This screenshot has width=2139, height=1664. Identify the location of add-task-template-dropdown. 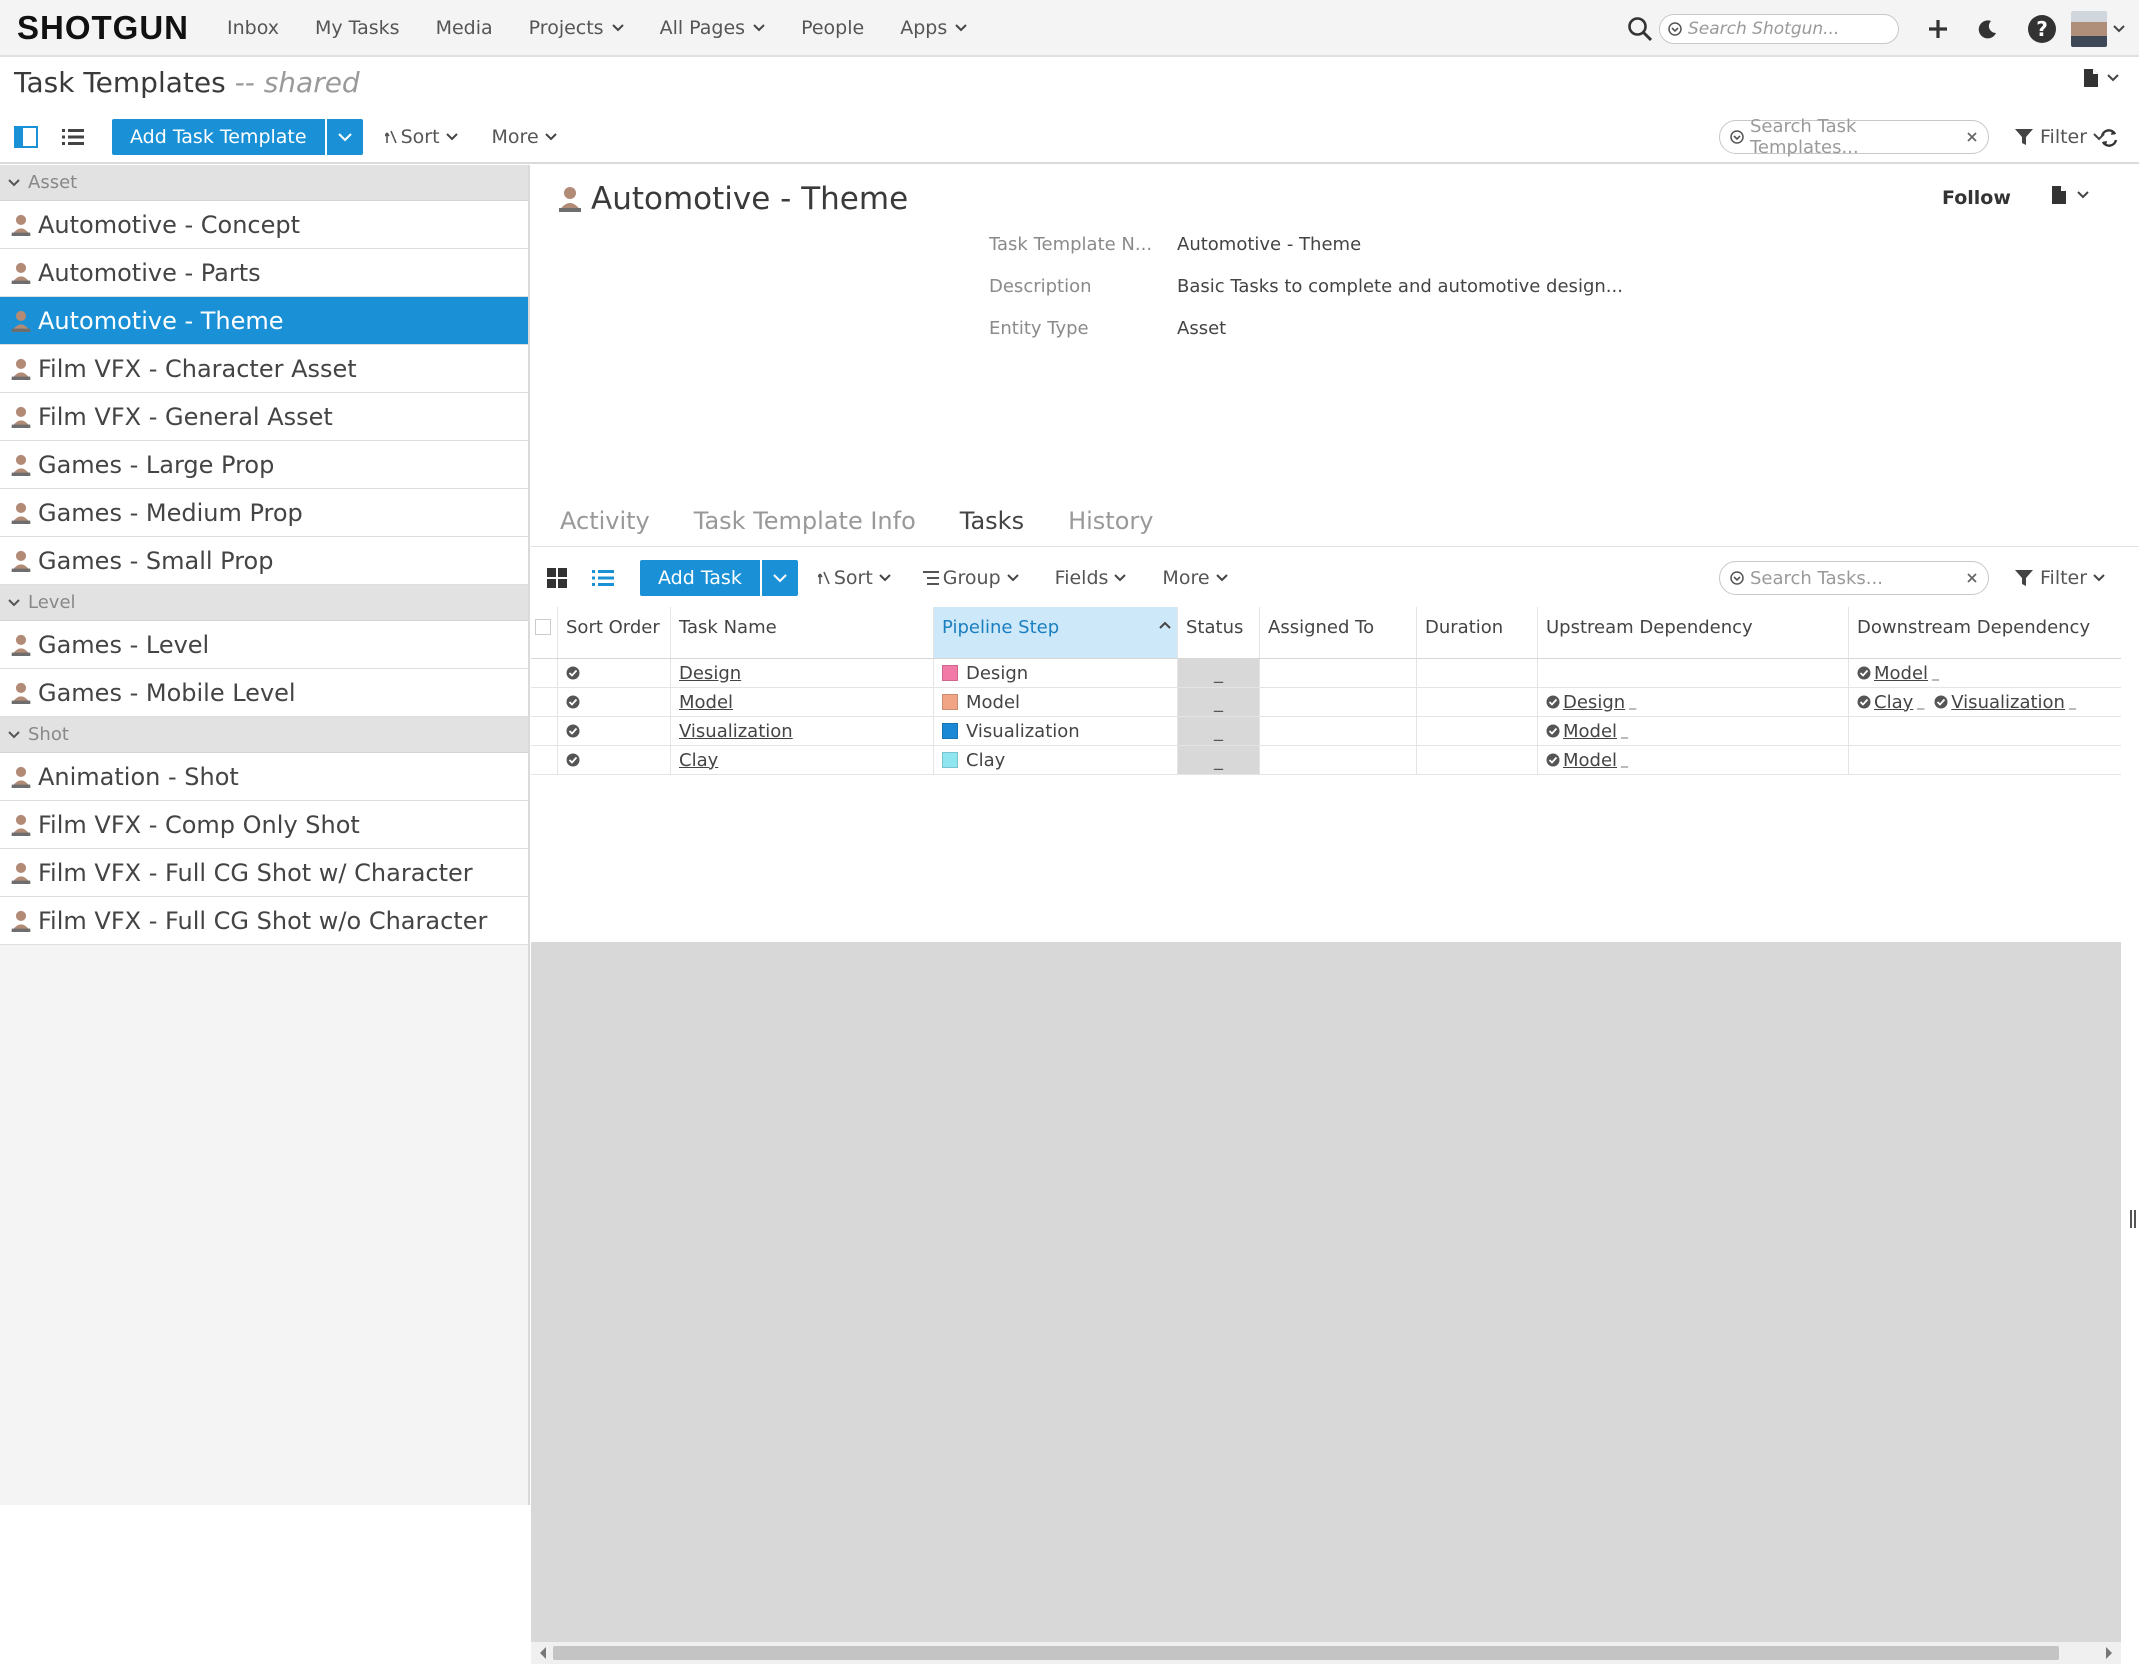
(344, 137).